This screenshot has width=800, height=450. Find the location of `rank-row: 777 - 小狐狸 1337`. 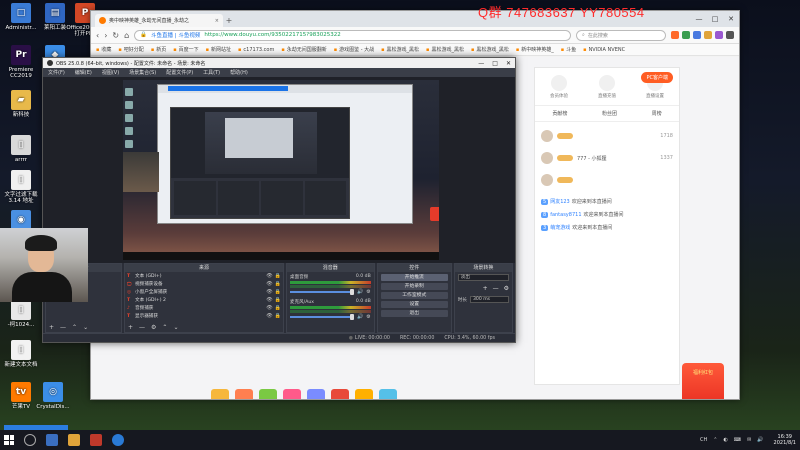

rank-row: 777 - 小狐狸 1337 is located at coordinates (607, 158).